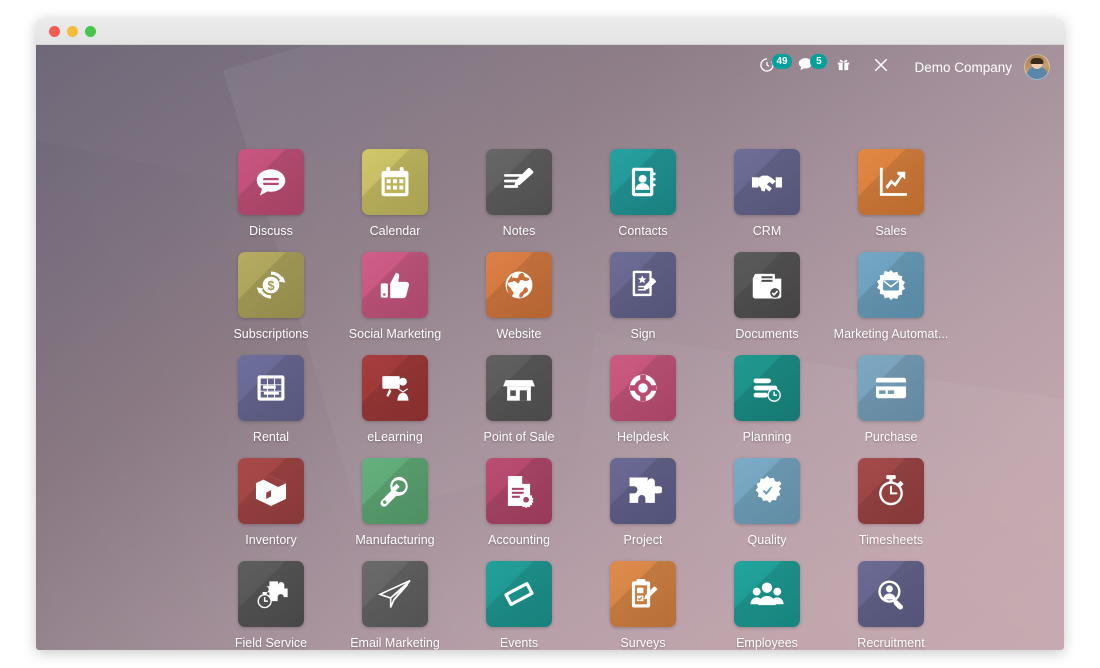 The image size is (1100, 668). I want to click on app-email-marketing: Email Marketing, so click(395, 605).